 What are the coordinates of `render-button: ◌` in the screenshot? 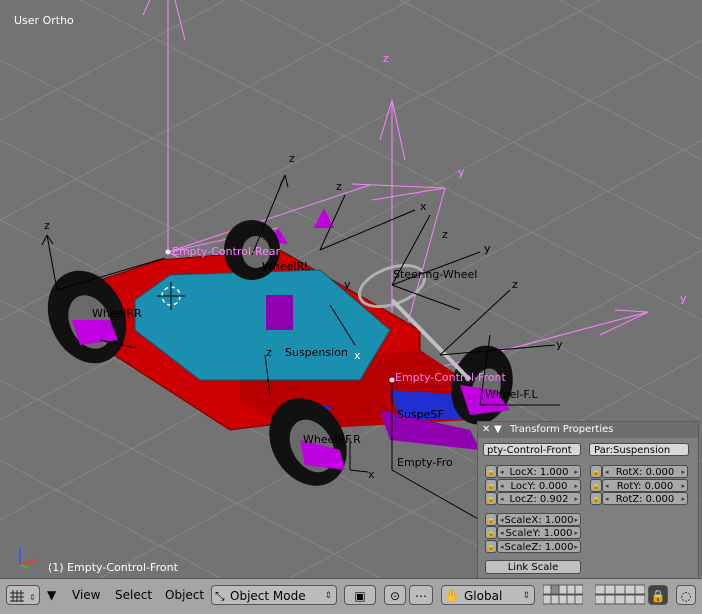 It's located at (686, 595).